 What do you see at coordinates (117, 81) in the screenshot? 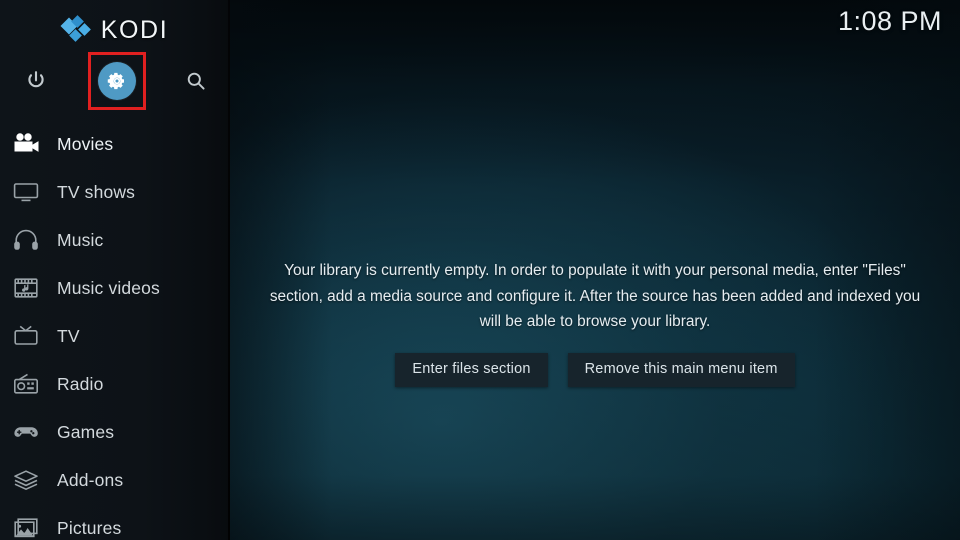
I see `settings-selection-highlight` at bounding box center [117, 81].